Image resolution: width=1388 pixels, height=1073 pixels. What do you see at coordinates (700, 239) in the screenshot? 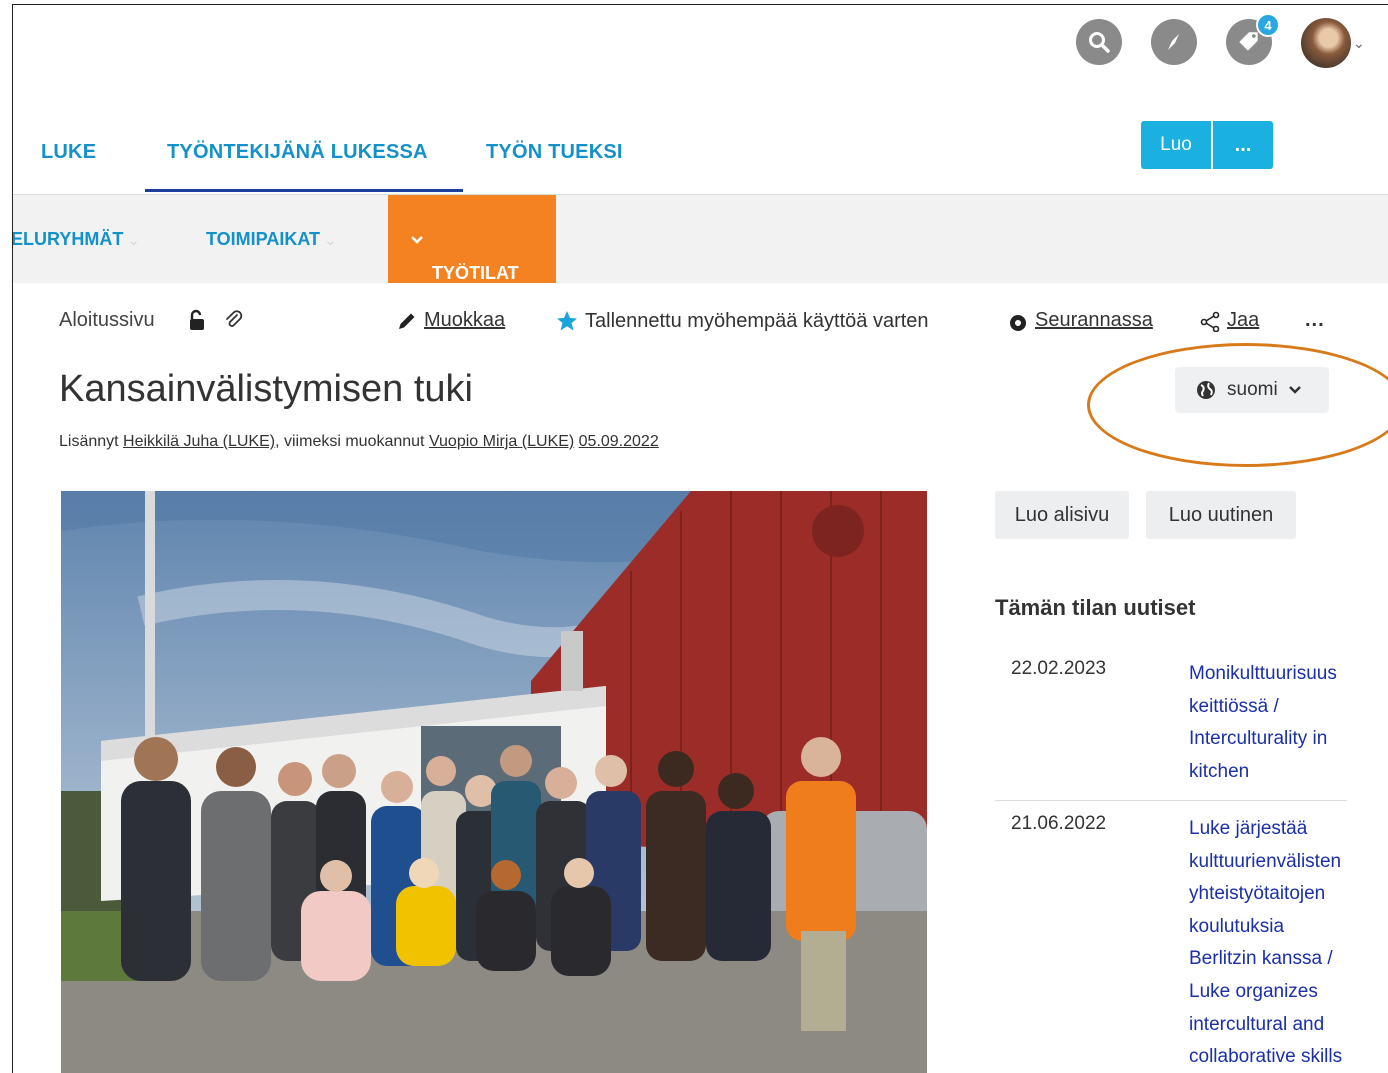
I see `sub-navigation: ELURYHMÄT ⌄ TOIMIPAIKAT ⌄ TYÖTILAT` at bounding box center [700, 239].